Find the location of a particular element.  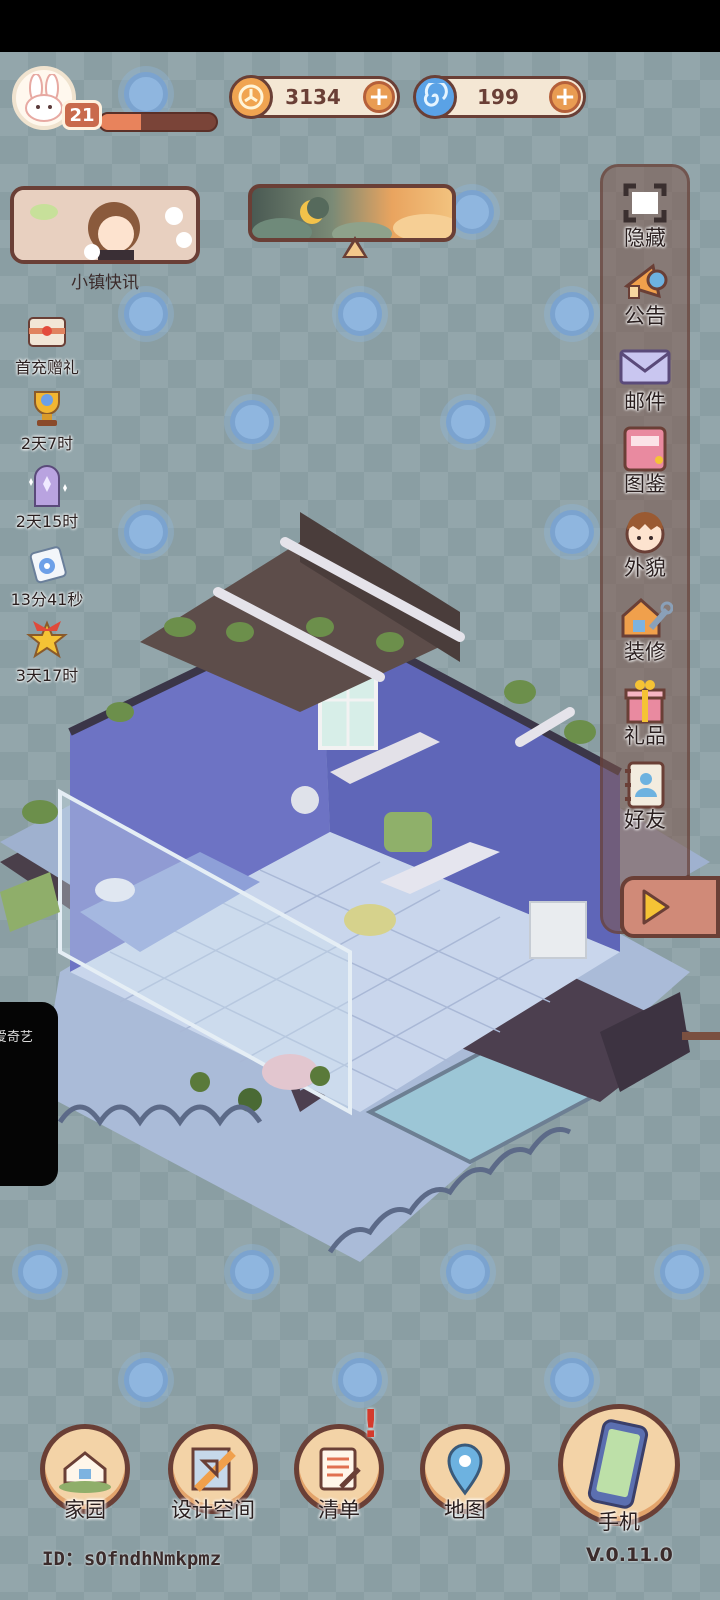

xp-progress-bar is located at coordinates (158, 122).